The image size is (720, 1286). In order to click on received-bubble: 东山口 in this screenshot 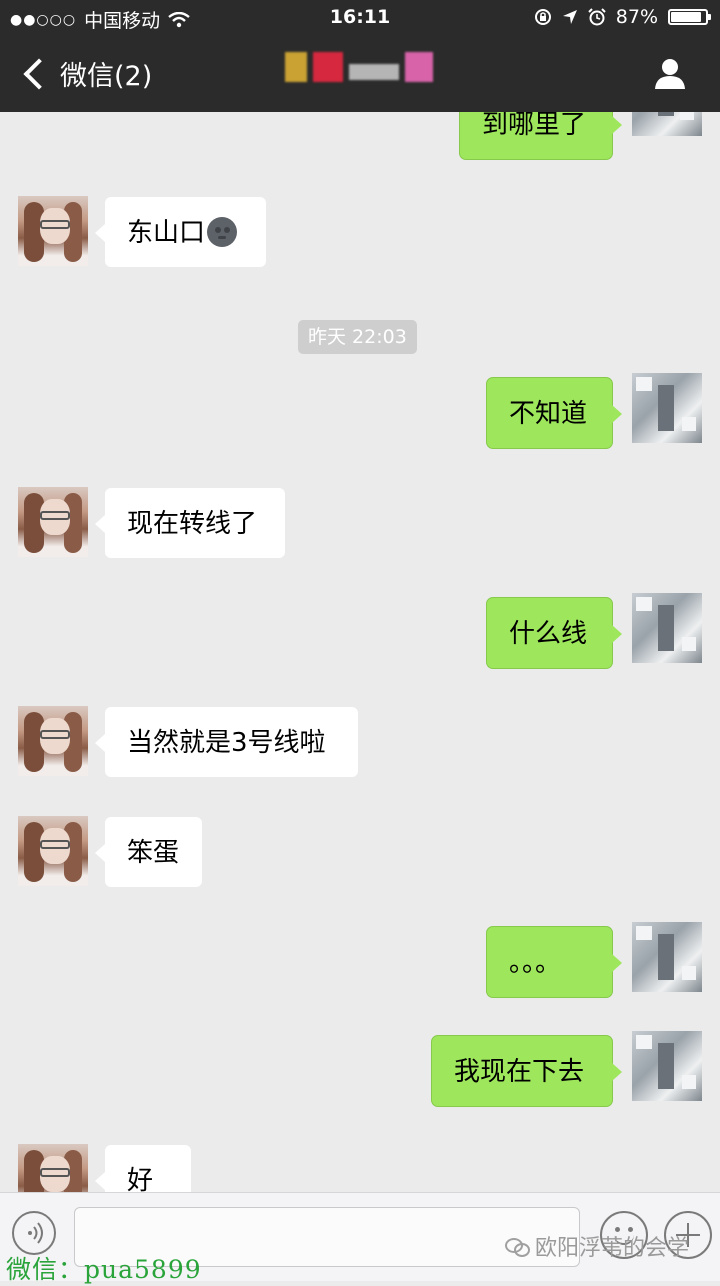, I will do `click(181, 232)`.